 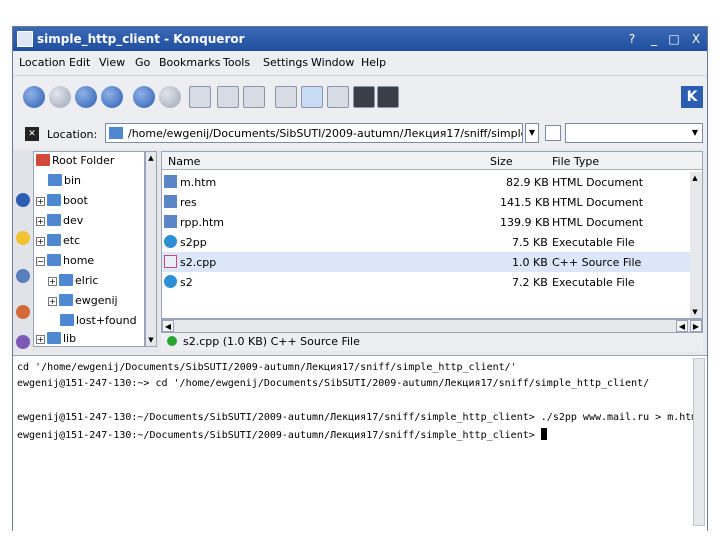 What do you see at coordinates (23, 312) in the screenshot?
I see `sidebar-tab-home-icon` at bounding box center [23, 312].